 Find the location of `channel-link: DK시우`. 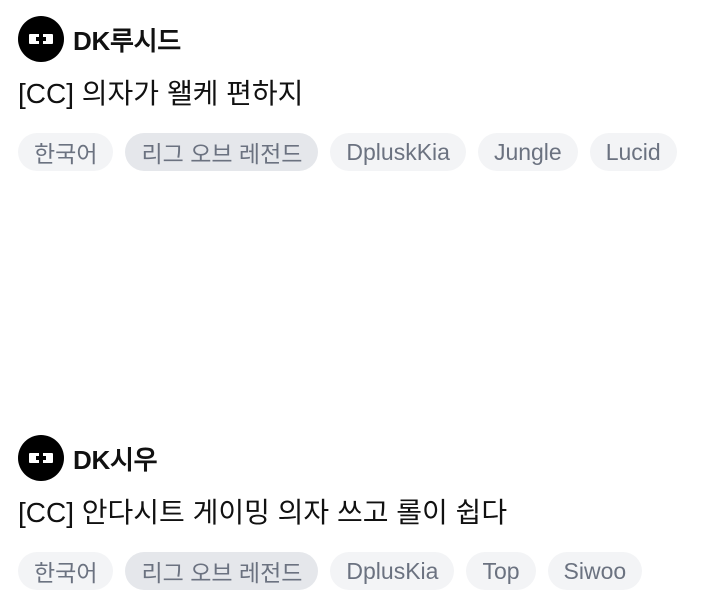

channel-link: DK시우 is located at coordinates (358, 458).